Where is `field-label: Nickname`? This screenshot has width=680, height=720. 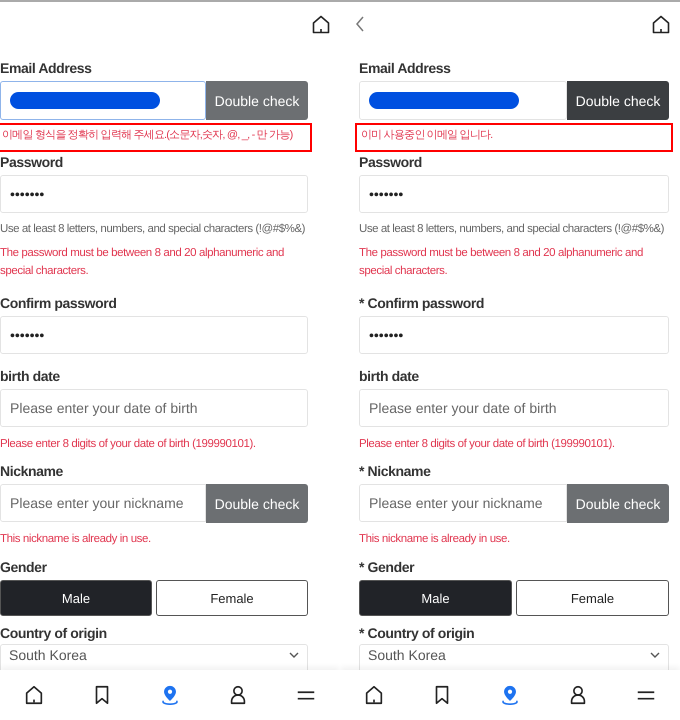
field-label: Nickname is located at coordinates (32, 471).